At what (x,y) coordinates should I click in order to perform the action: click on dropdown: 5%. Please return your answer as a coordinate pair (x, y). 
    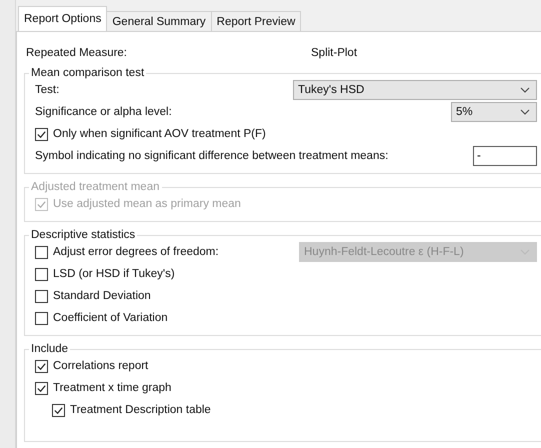
    Looking at the image, I should click on (494, 112).